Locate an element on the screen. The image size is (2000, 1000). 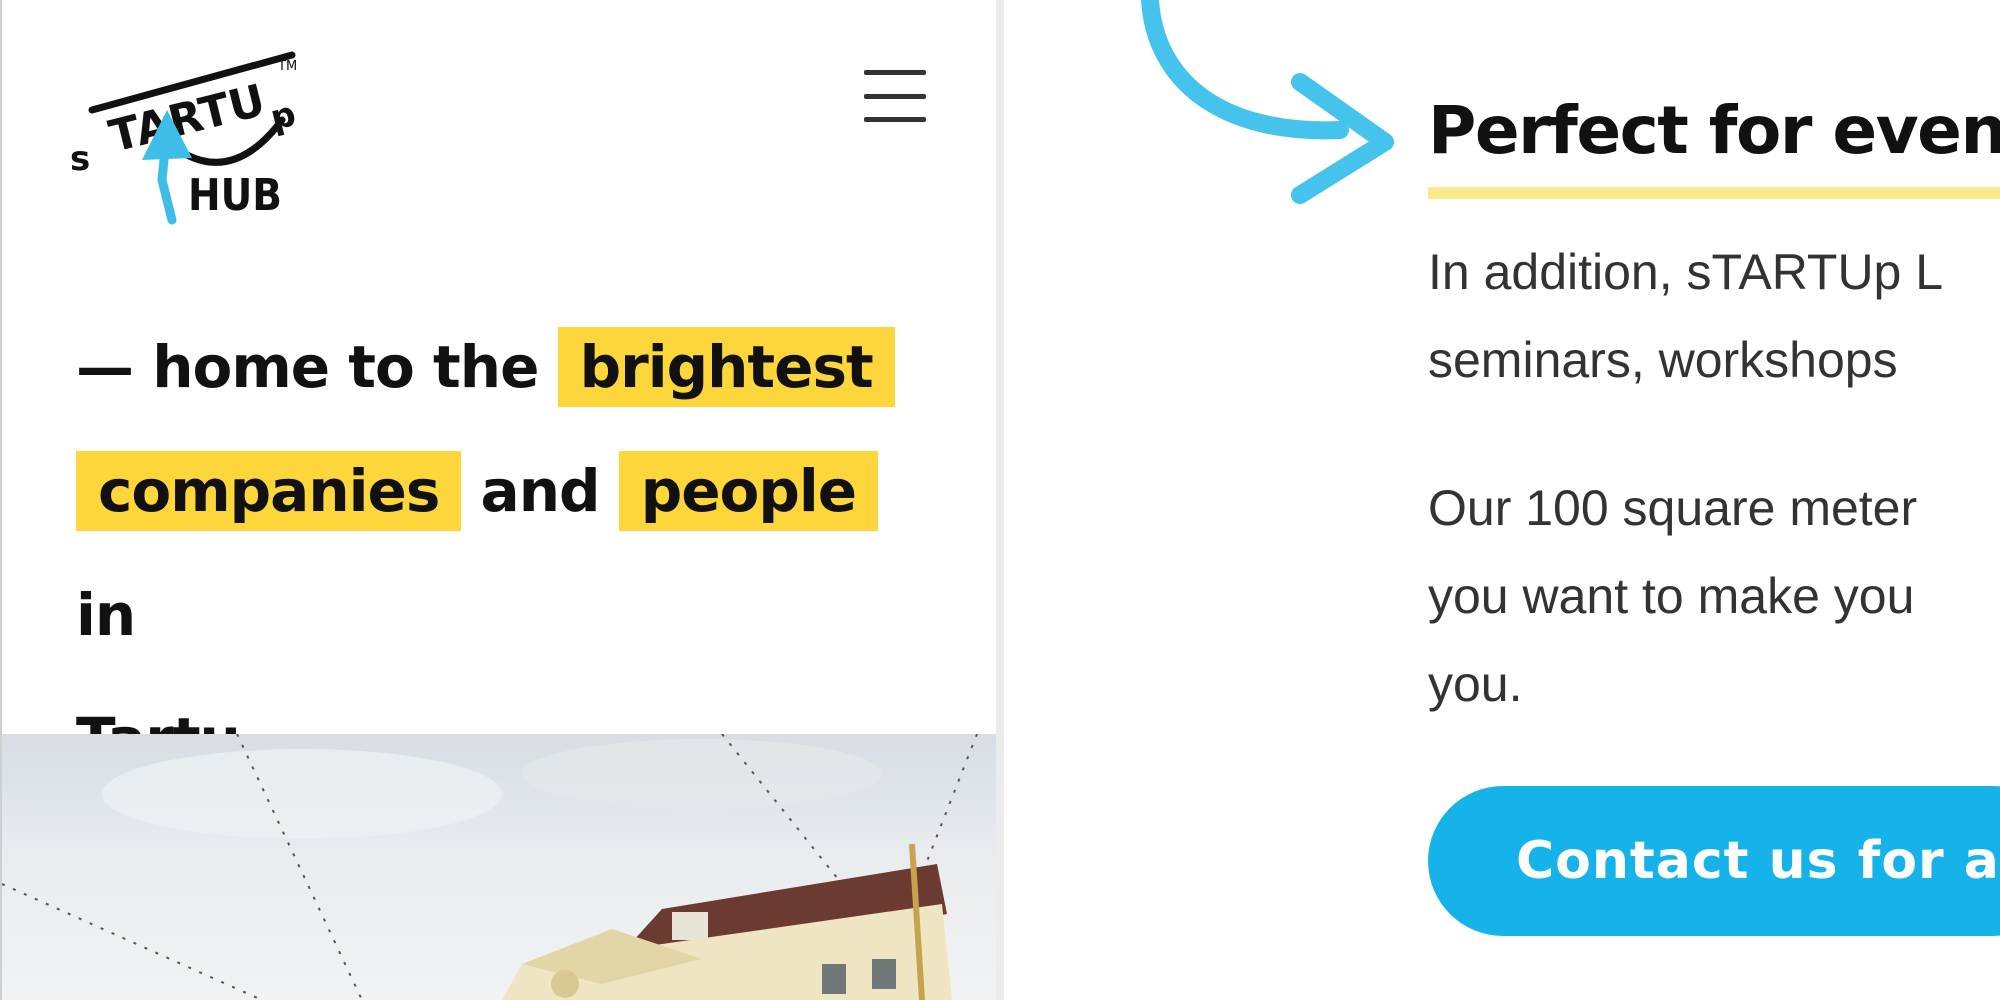
highlight-brightest: brightest is located at coordinates (726, 367).